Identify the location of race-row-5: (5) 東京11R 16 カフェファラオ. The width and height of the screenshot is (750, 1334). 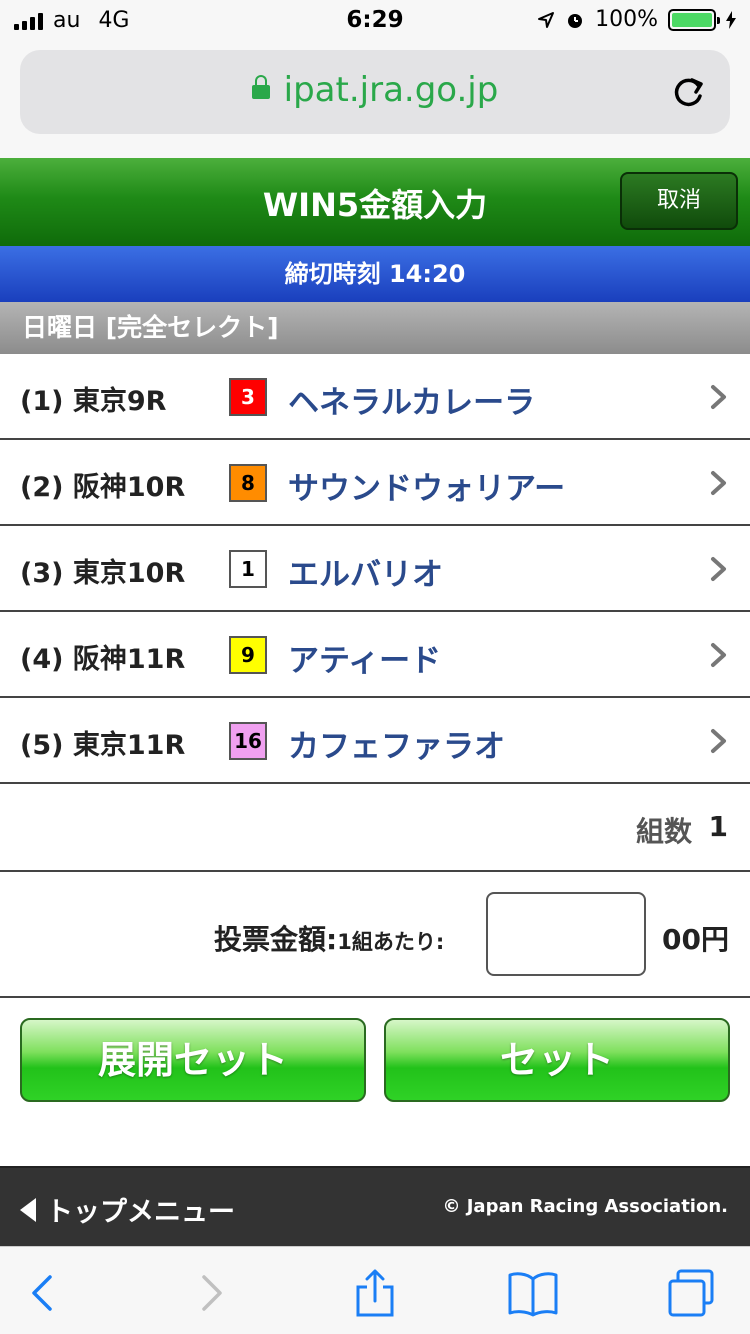
(375, 741).